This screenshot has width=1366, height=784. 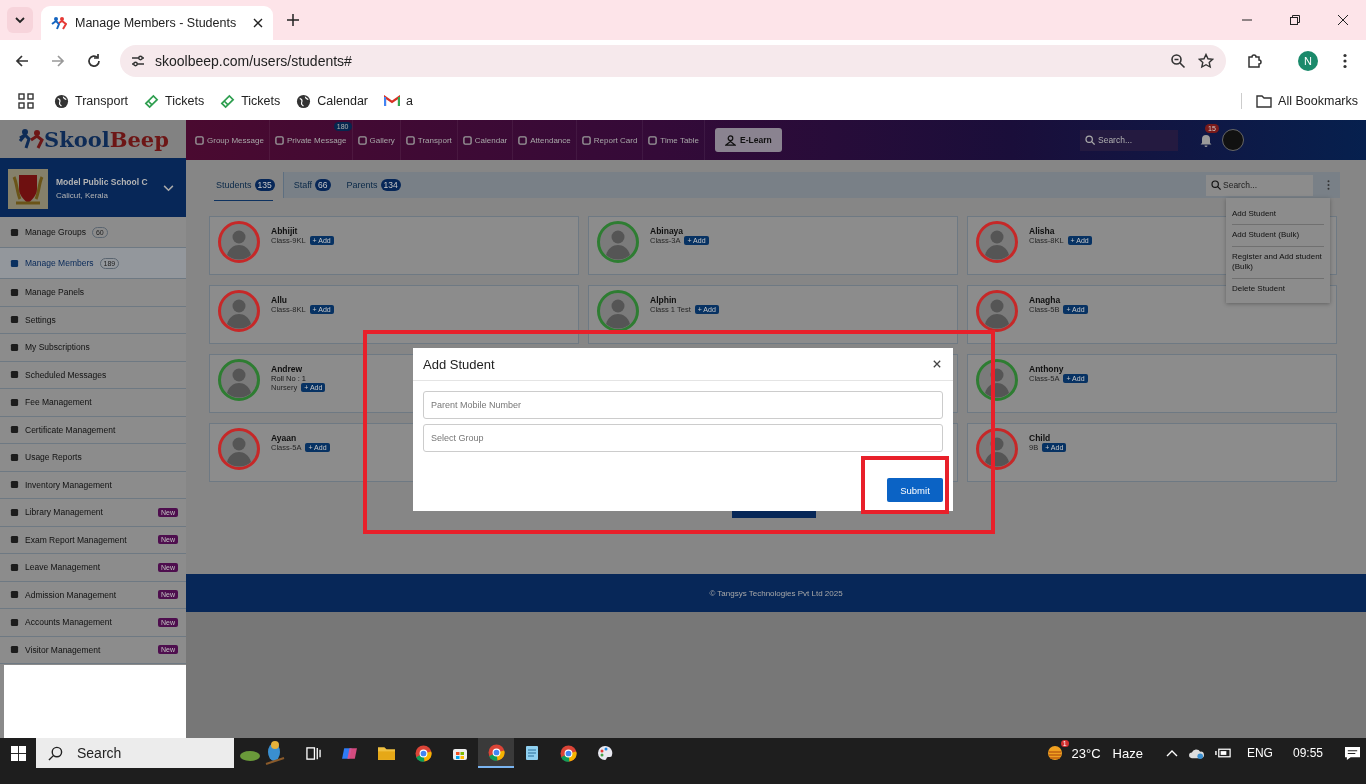 What do you see at coordinates (776, 593) in the screenshot?
I see `copyright-text: © Tangsys Technologies Pvt Ltd 2025` at bounding box center [776, 593].